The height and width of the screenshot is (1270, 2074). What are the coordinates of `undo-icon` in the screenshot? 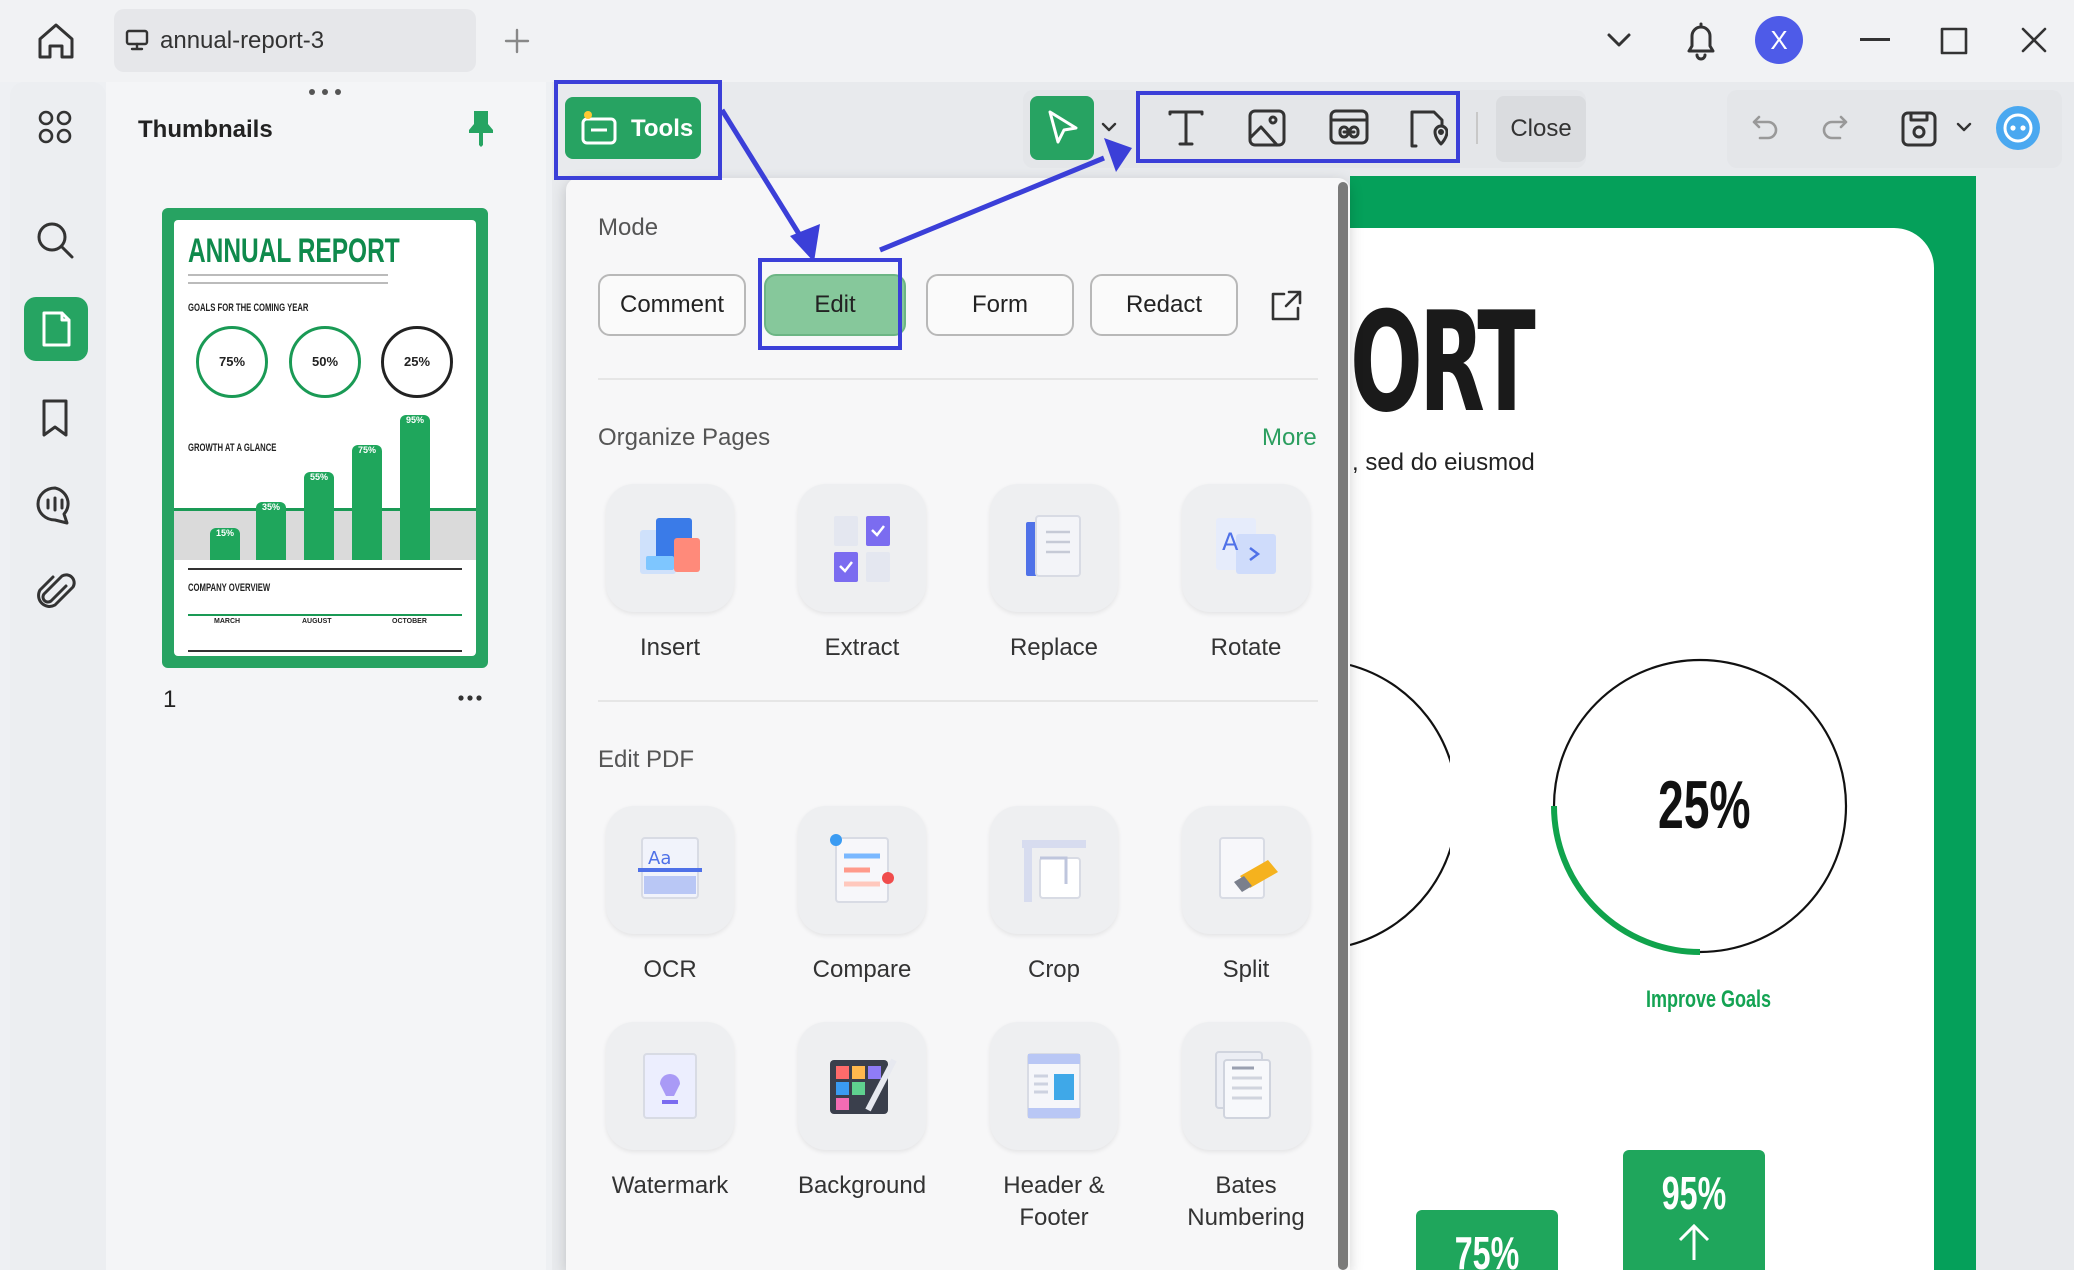 It's located at (1765, 127).